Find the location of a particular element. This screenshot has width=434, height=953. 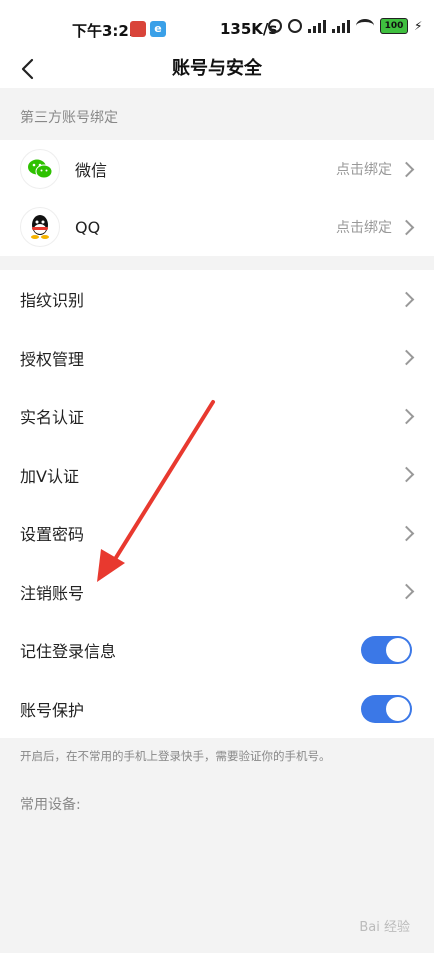

bind-qq-row: QQ 点击绑定 is located at coordinates (217, 227).